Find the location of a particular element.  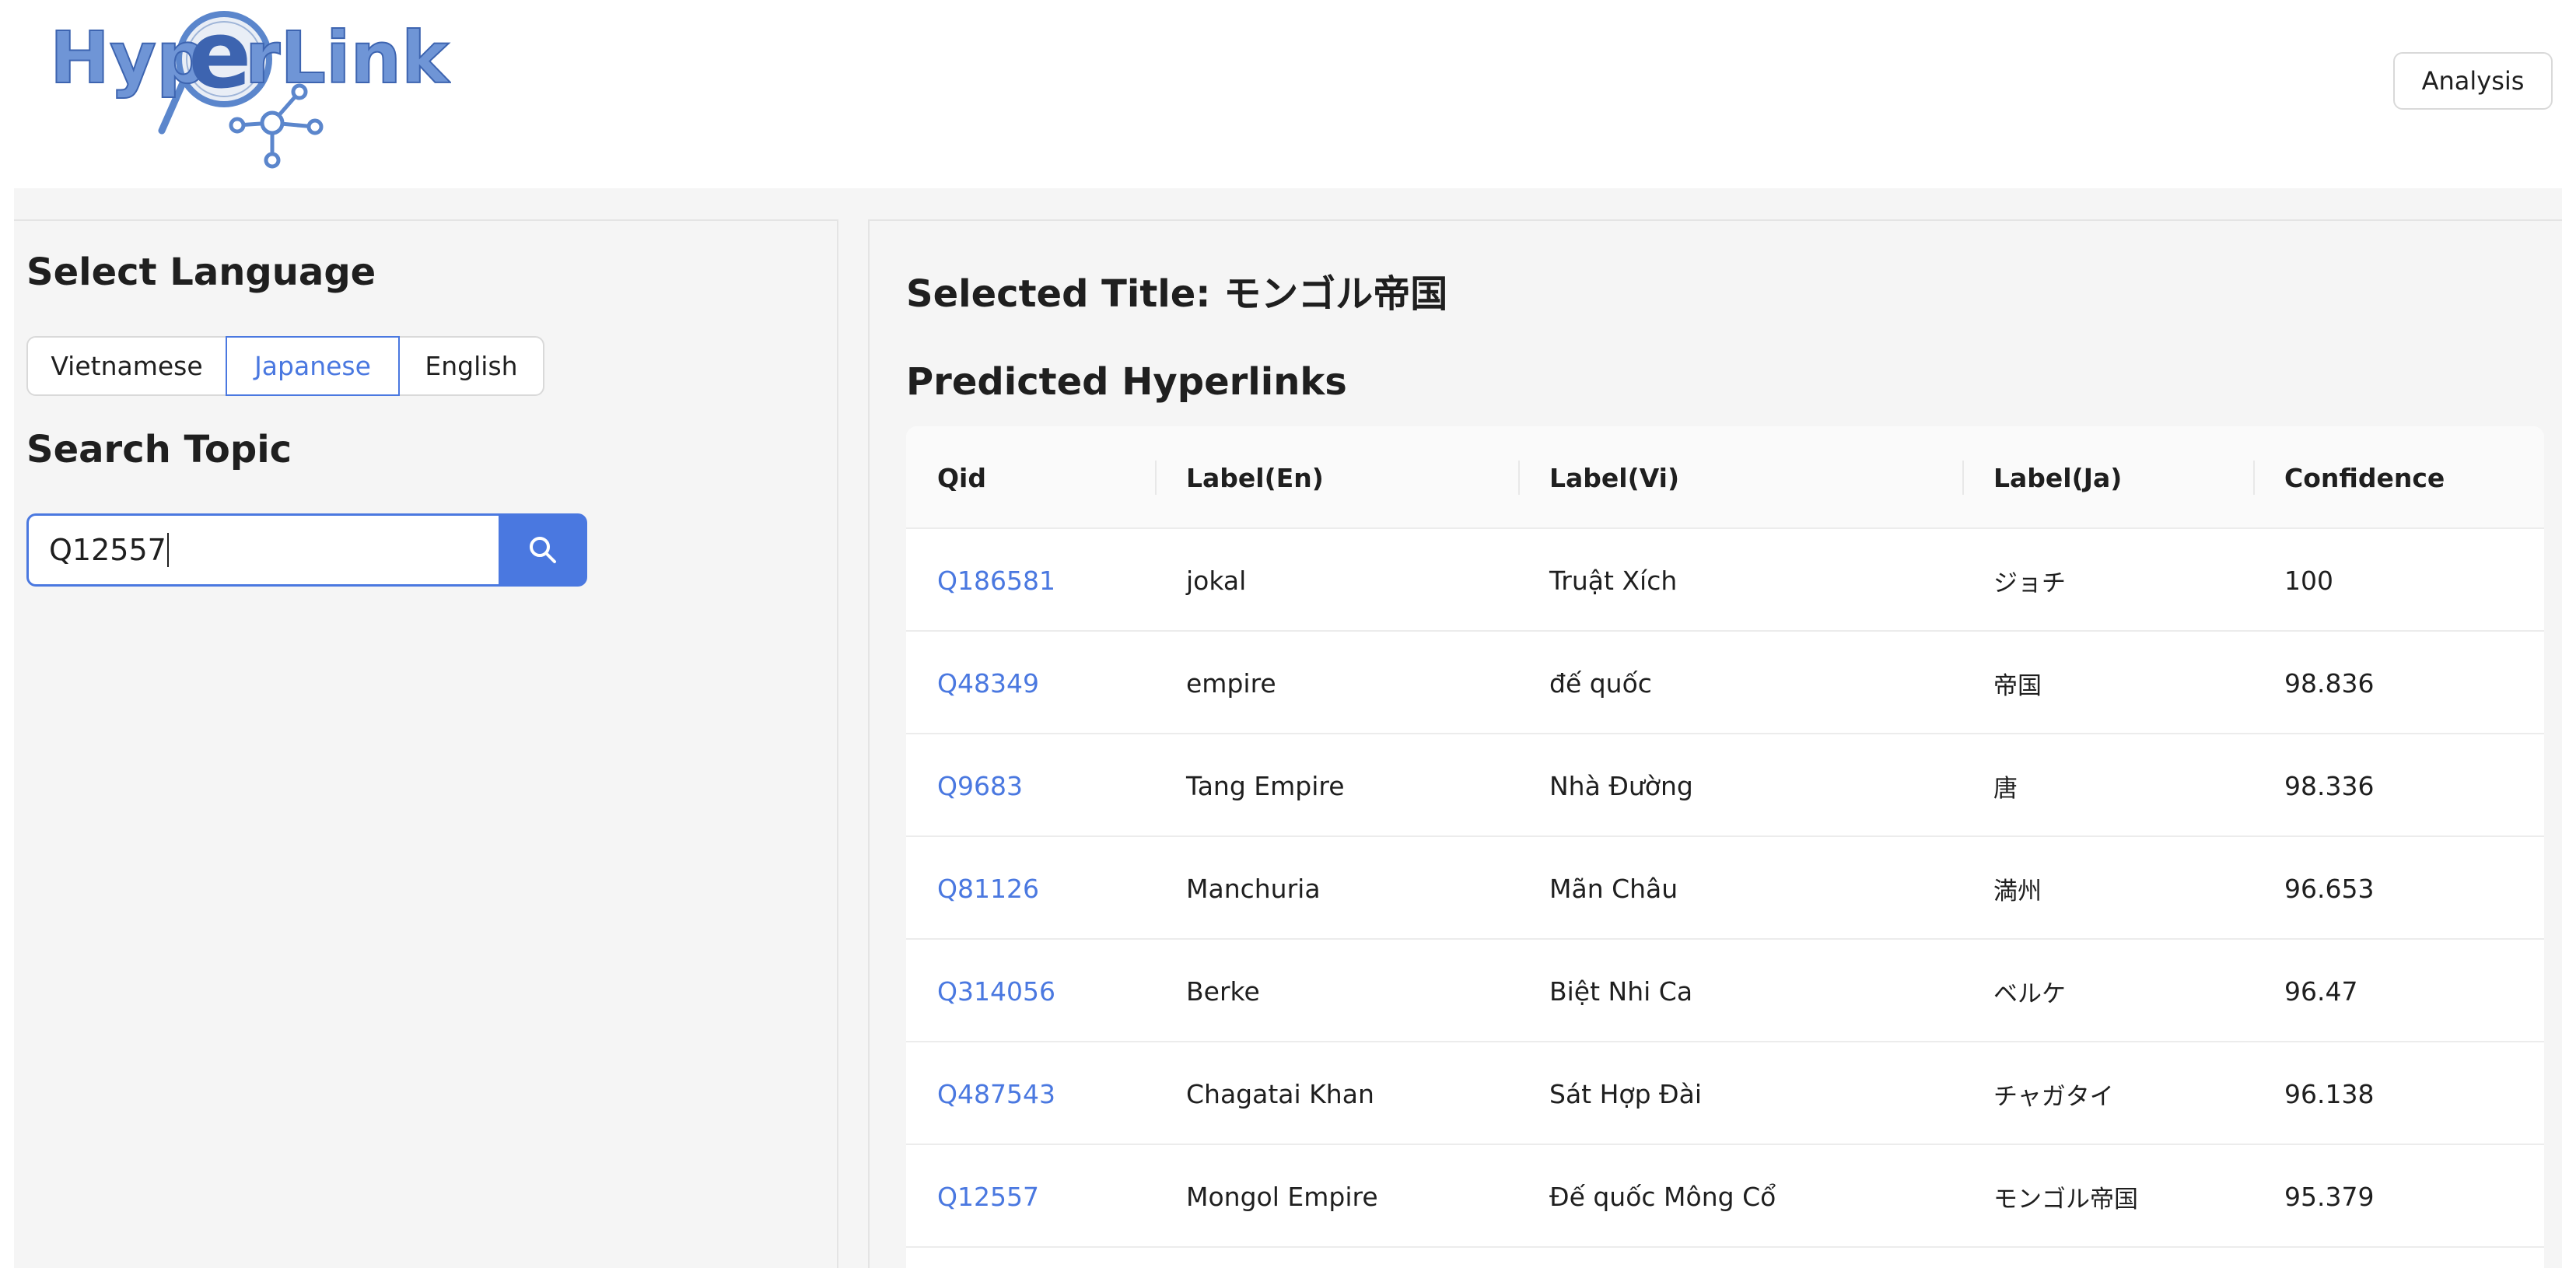

label-vi-cell: Mãn Châu is located at coordinates (1613, 888).